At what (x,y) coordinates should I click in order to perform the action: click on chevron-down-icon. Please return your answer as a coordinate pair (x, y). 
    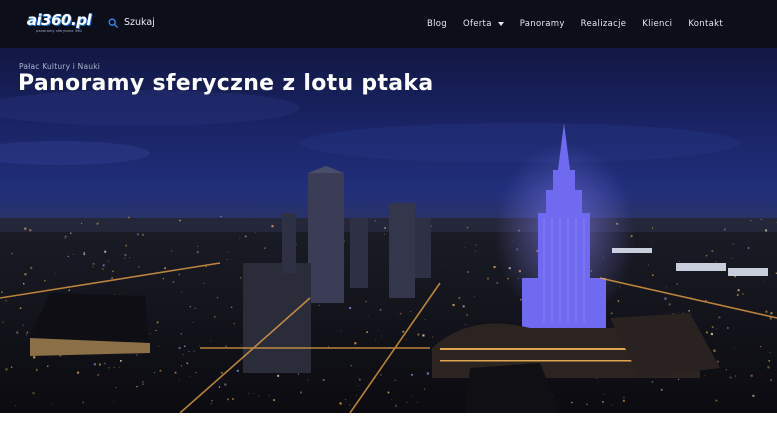
    Looking at the image, I should click on (500, 24).